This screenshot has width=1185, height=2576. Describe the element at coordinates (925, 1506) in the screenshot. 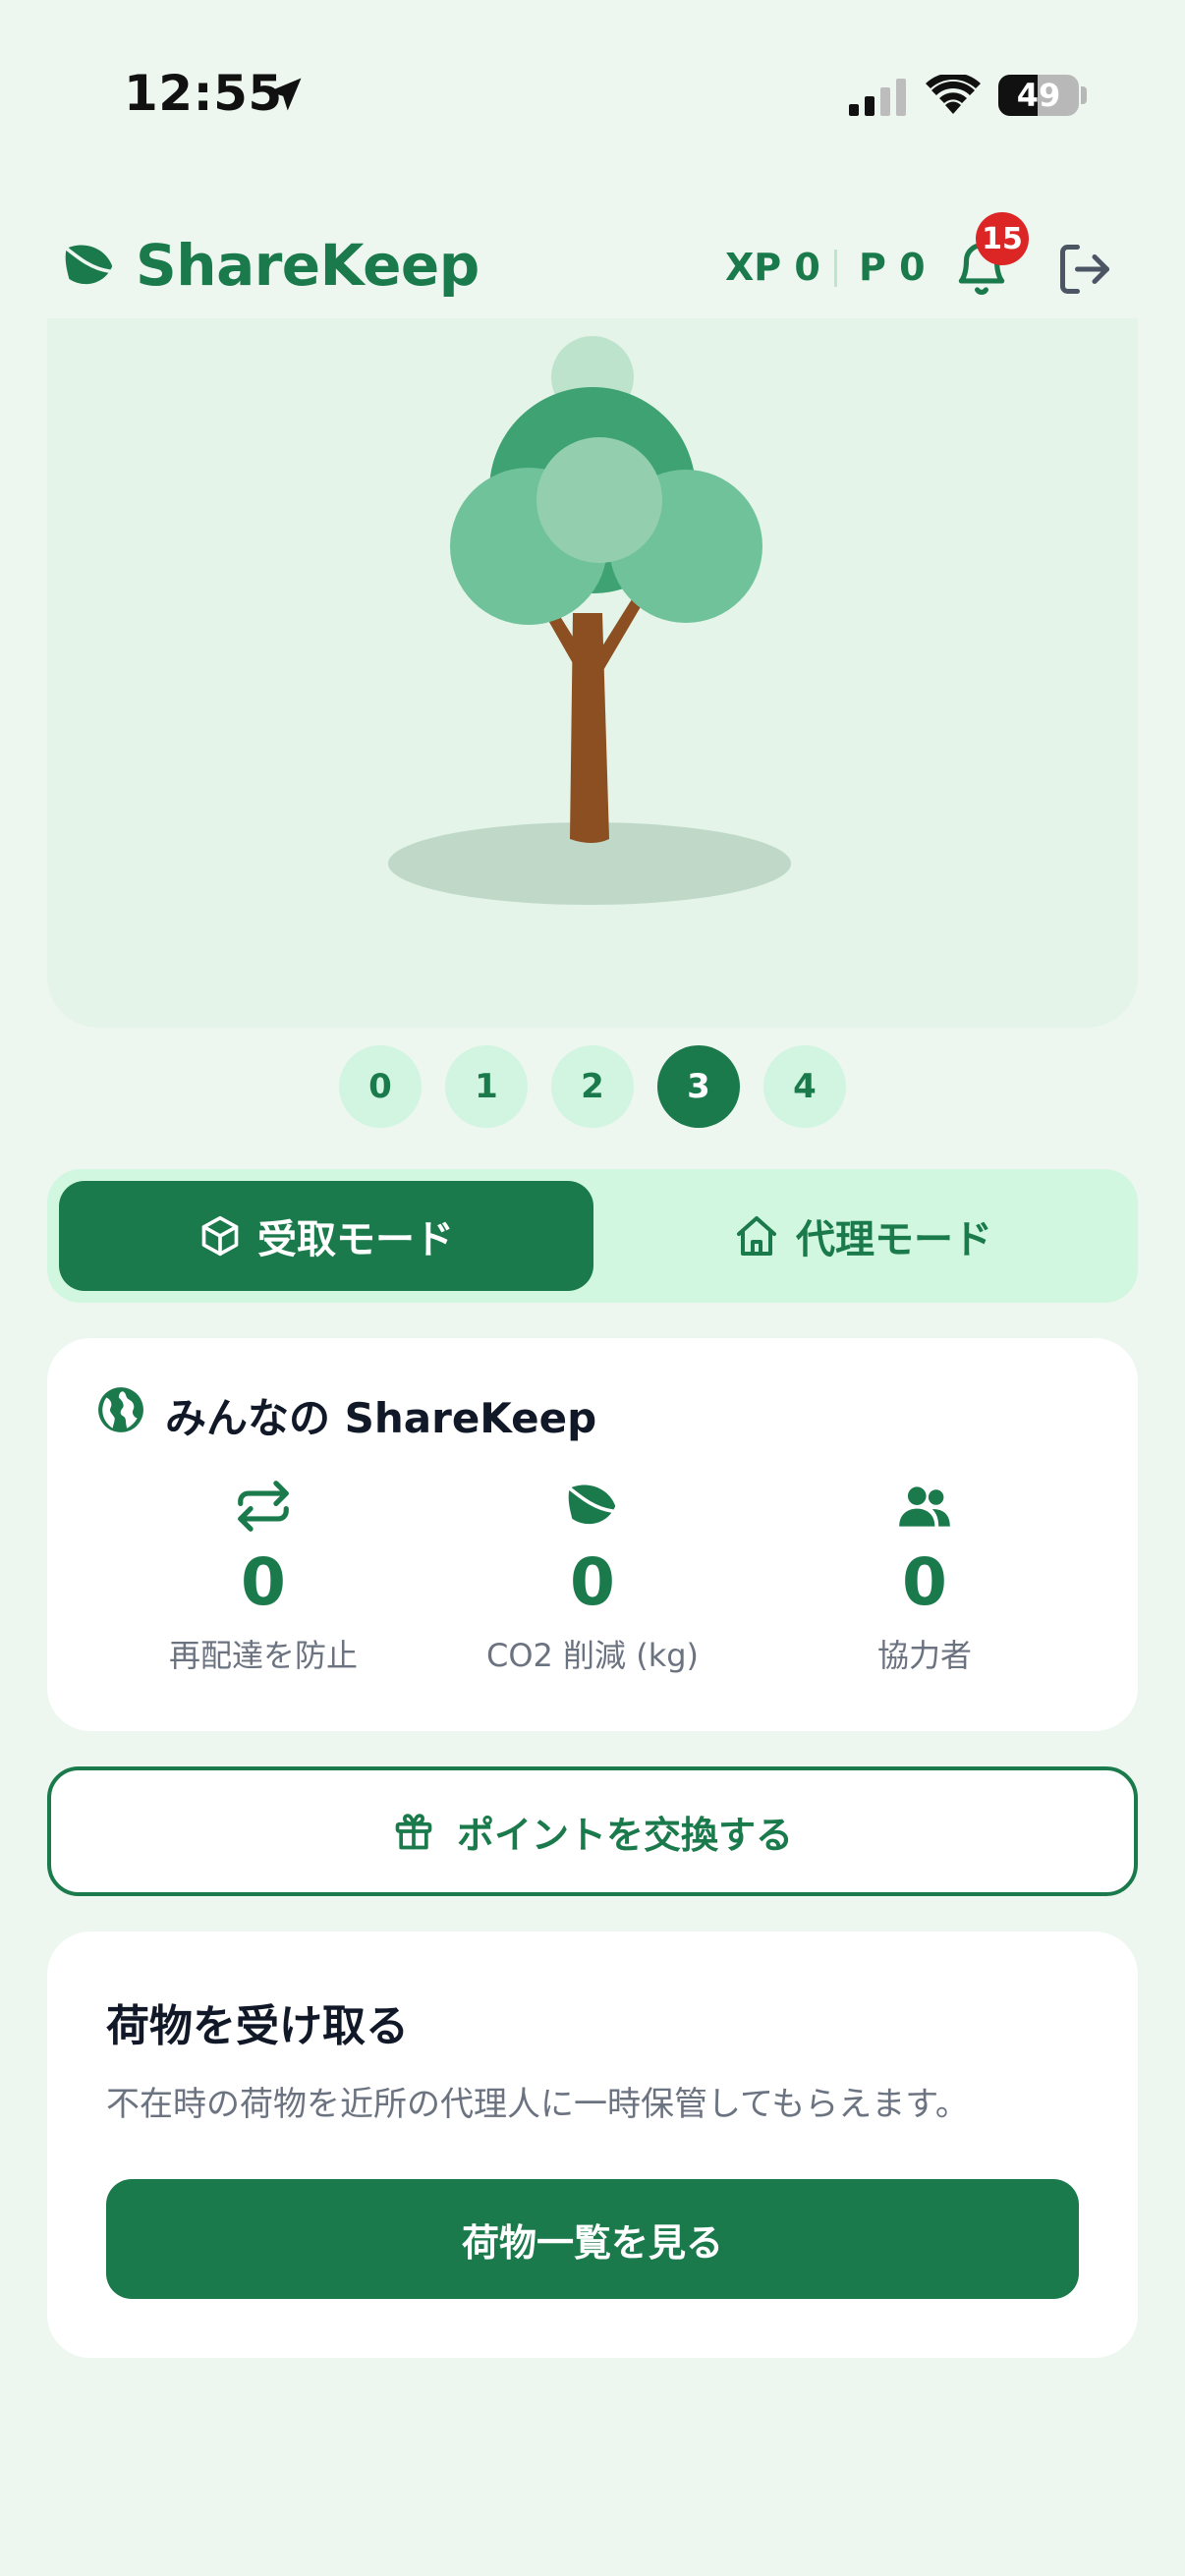

I see `users-icon` at that location.